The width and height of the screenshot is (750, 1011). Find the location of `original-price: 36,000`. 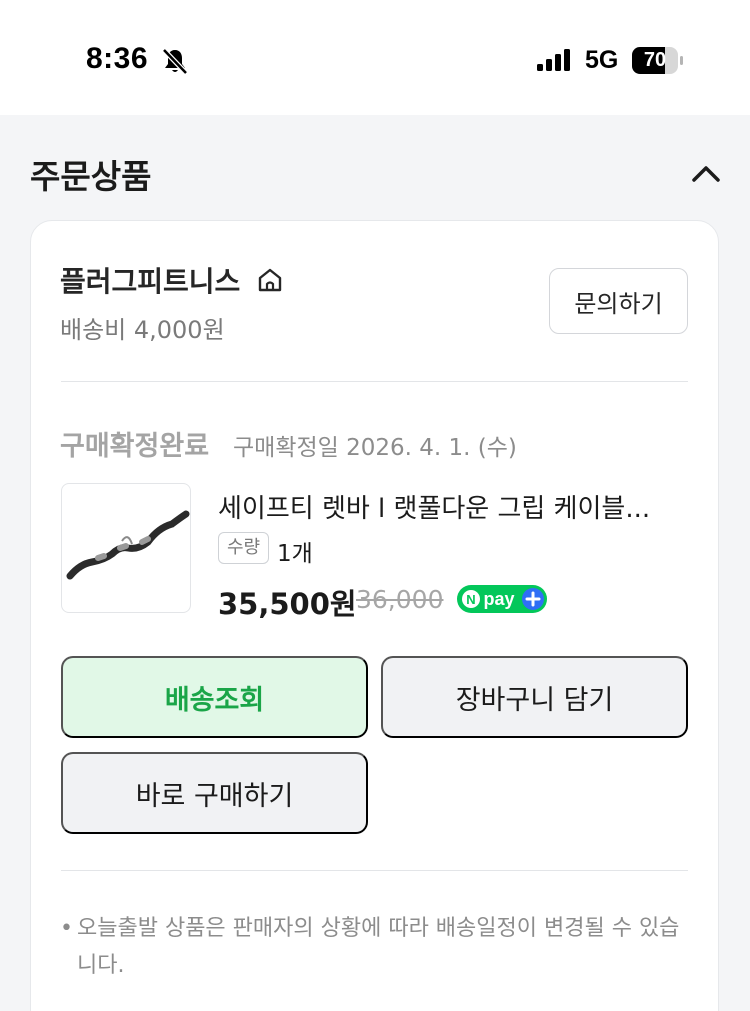

original-price: 36,000 is located at coordinates (400, 599).